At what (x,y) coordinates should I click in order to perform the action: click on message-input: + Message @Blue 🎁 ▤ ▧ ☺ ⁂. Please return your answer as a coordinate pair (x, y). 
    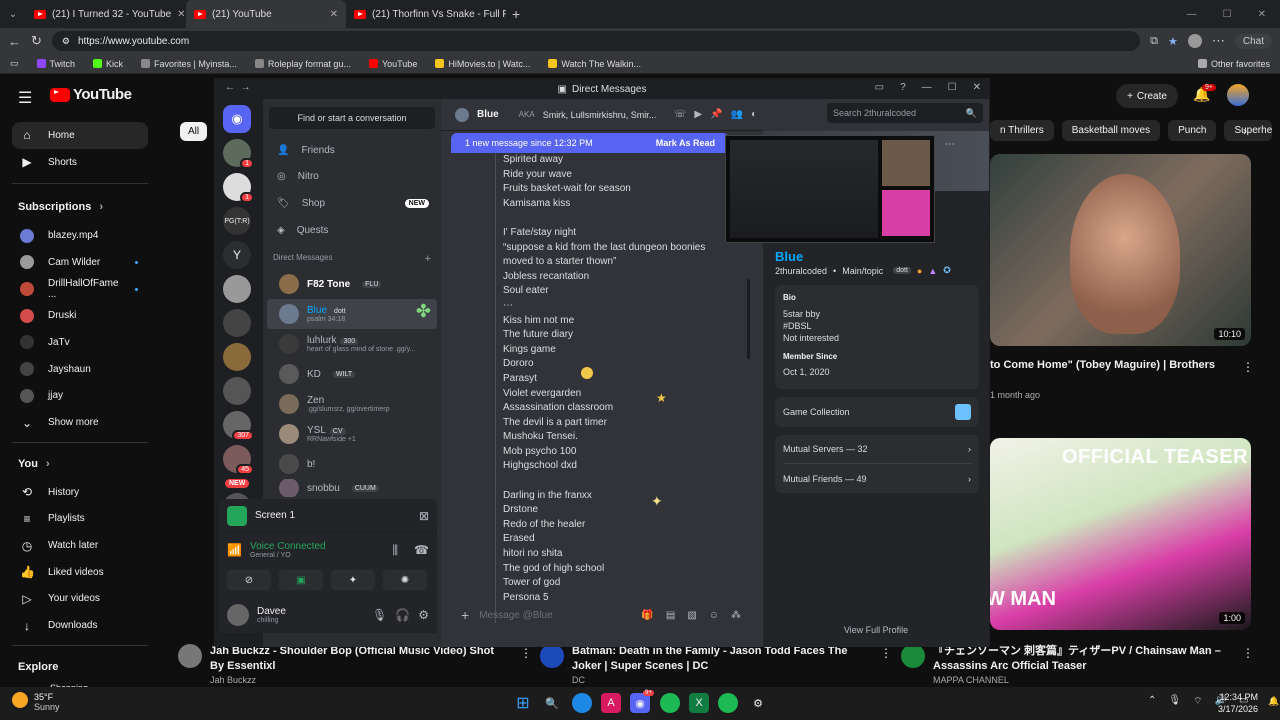
    Looking at the image, I should click on (601, 615).